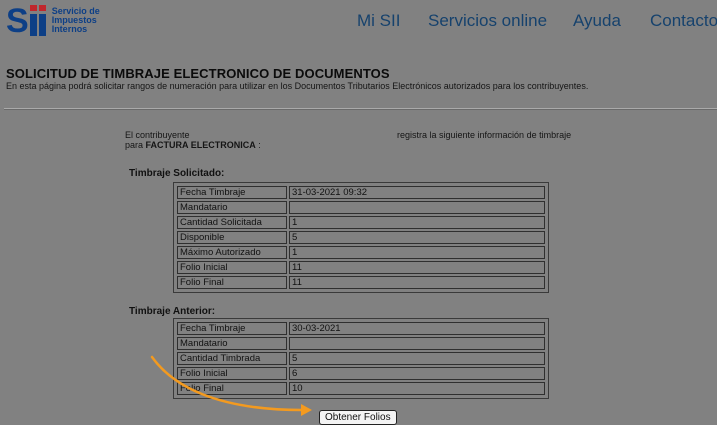 This screenshot has height=425, width=717. I want to click on table-row: Disponible 5, so click(361, 237).